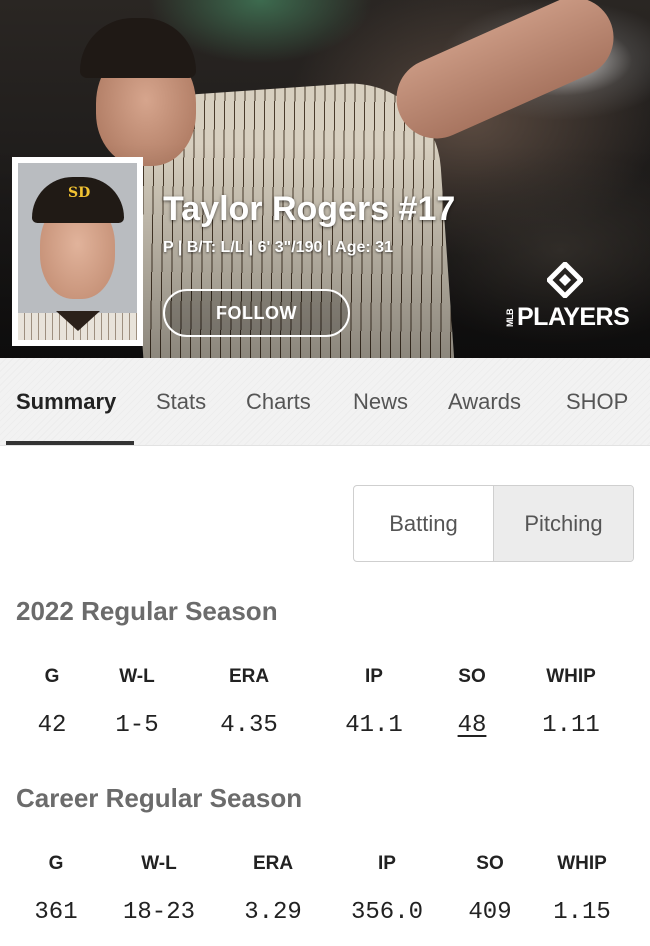 This screenshot has height=946, width=650. What do you see at coordinates (423, 523) in the screenshot?
I see `batting-toggle-button: Batting` at bounding box center [423, 523].